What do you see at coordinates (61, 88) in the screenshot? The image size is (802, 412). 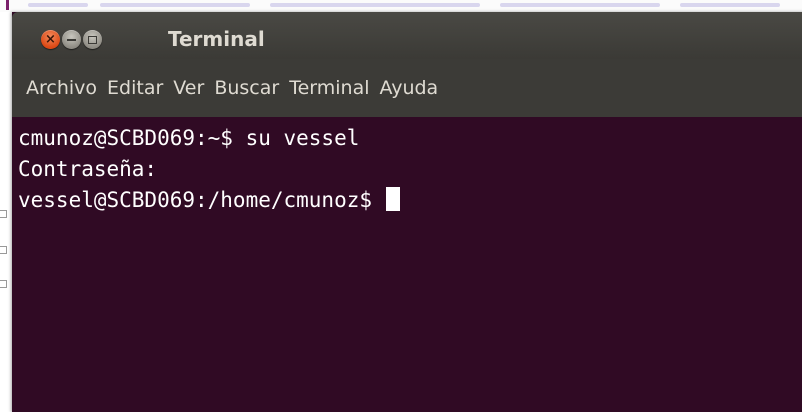 I see `menu-archivo: Archivo` at bounding box center [61, 88].